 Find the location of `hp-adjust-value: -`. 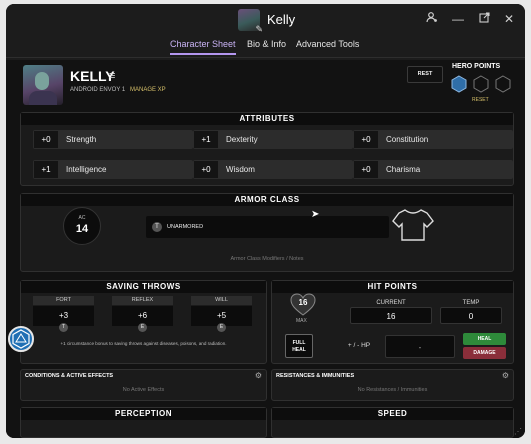

hp-adjust-value: - is located at coordinates (420, 347).